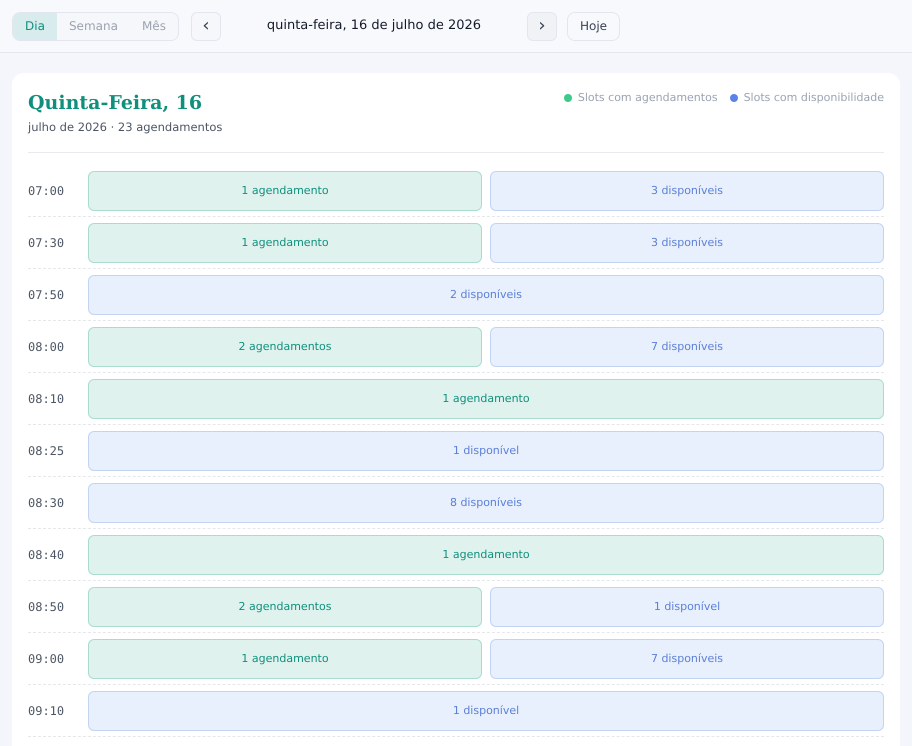  I want to click on legend-label: Slots com agendamentos, so click(648, 98).